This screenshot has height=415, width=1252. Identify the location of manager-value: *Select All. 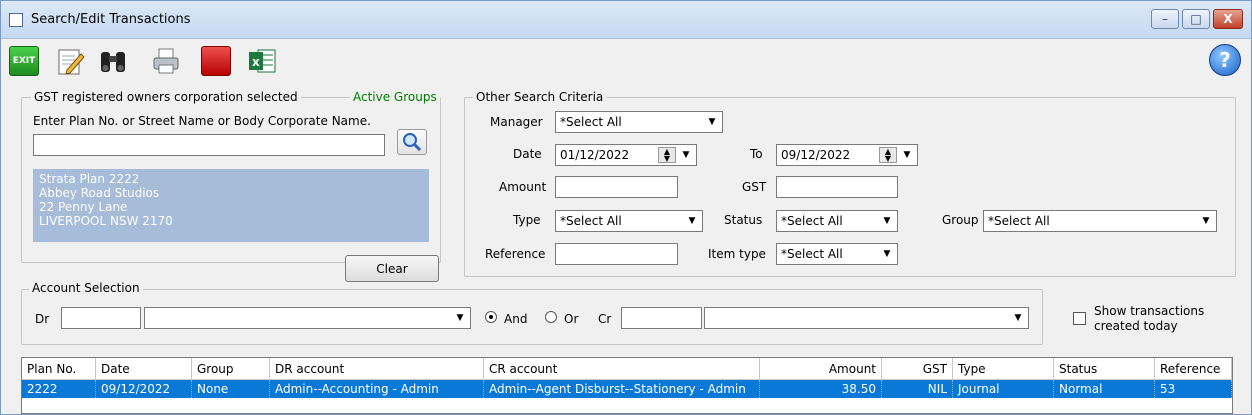
(591, 122).